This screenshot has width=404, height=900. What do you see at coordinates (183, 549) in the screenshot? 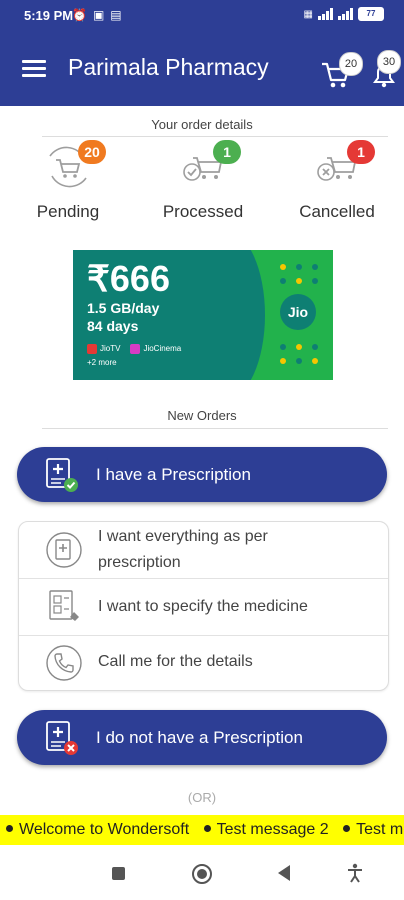
I see `option-label: I want everything as per prescription` at bounding box center [183, 549].